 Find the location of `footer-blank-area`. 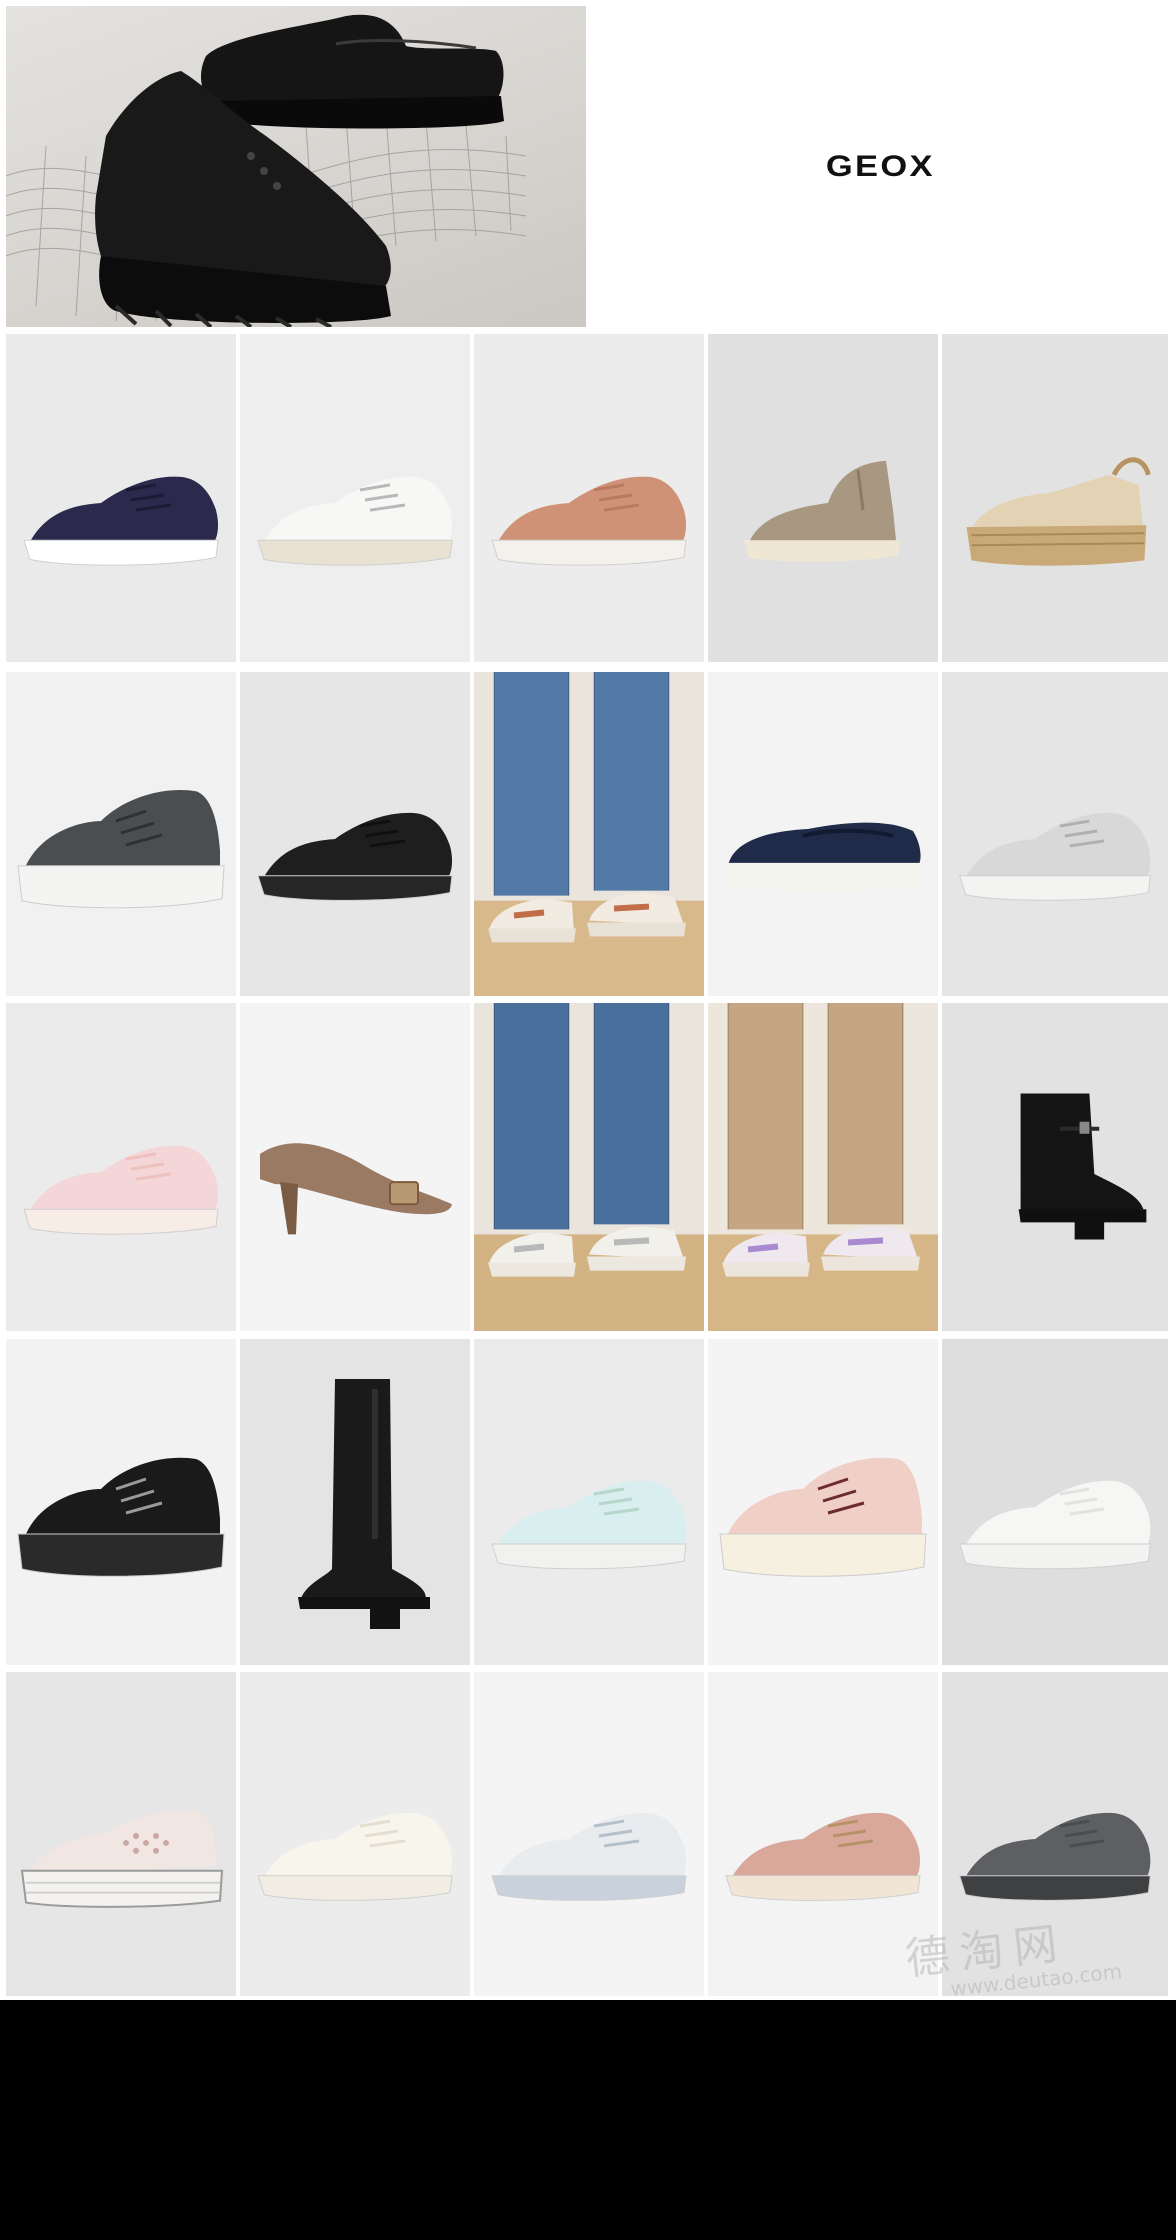

footer-blank-area is located at coordinates (588, 2120).